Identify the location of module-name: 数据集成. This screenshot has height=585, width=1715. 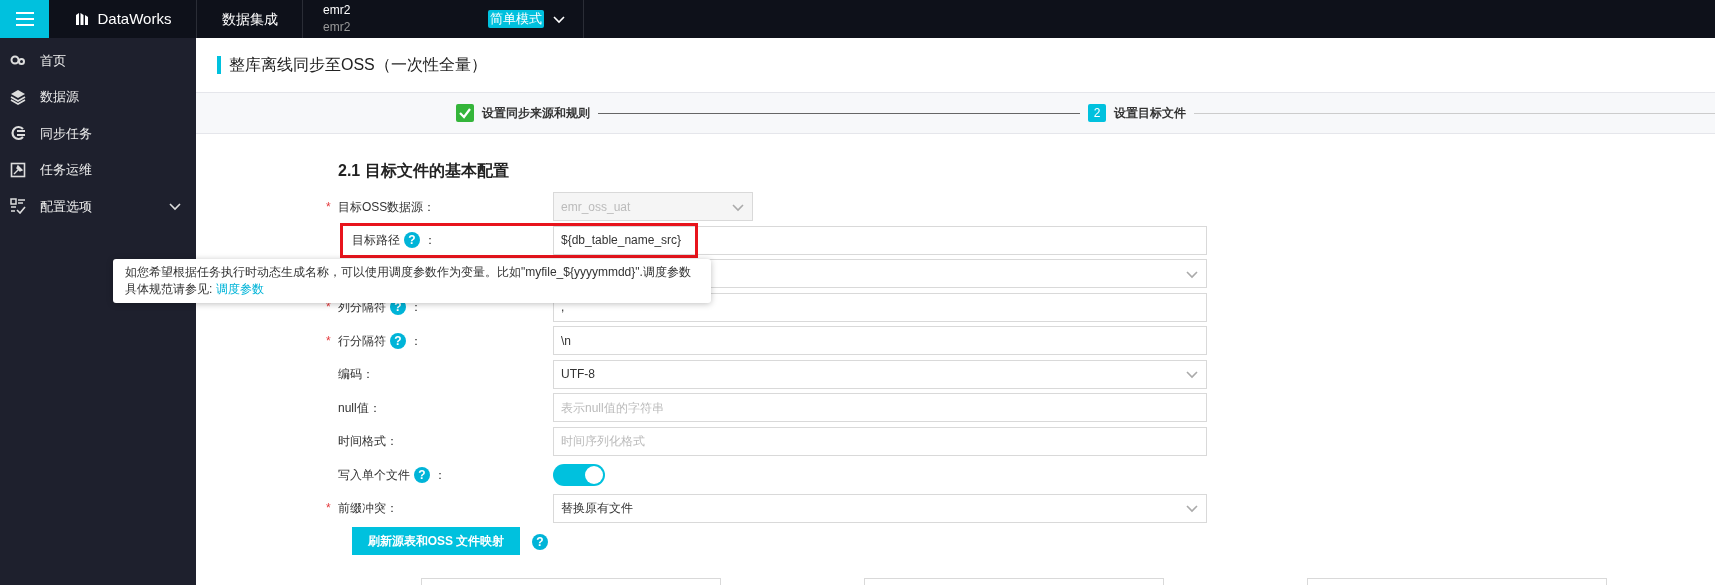
(249, 19).